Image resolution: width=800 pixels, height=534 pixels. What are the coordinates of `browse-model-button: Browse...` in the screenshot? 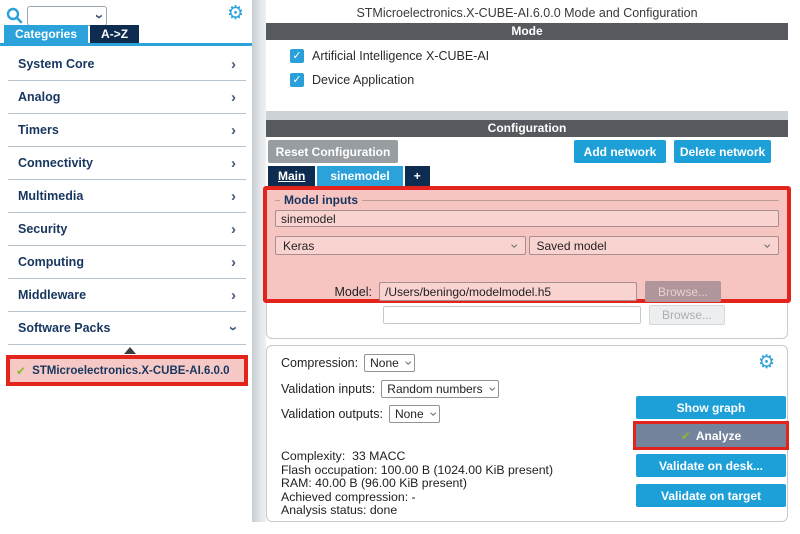 It's located at (683, 291).